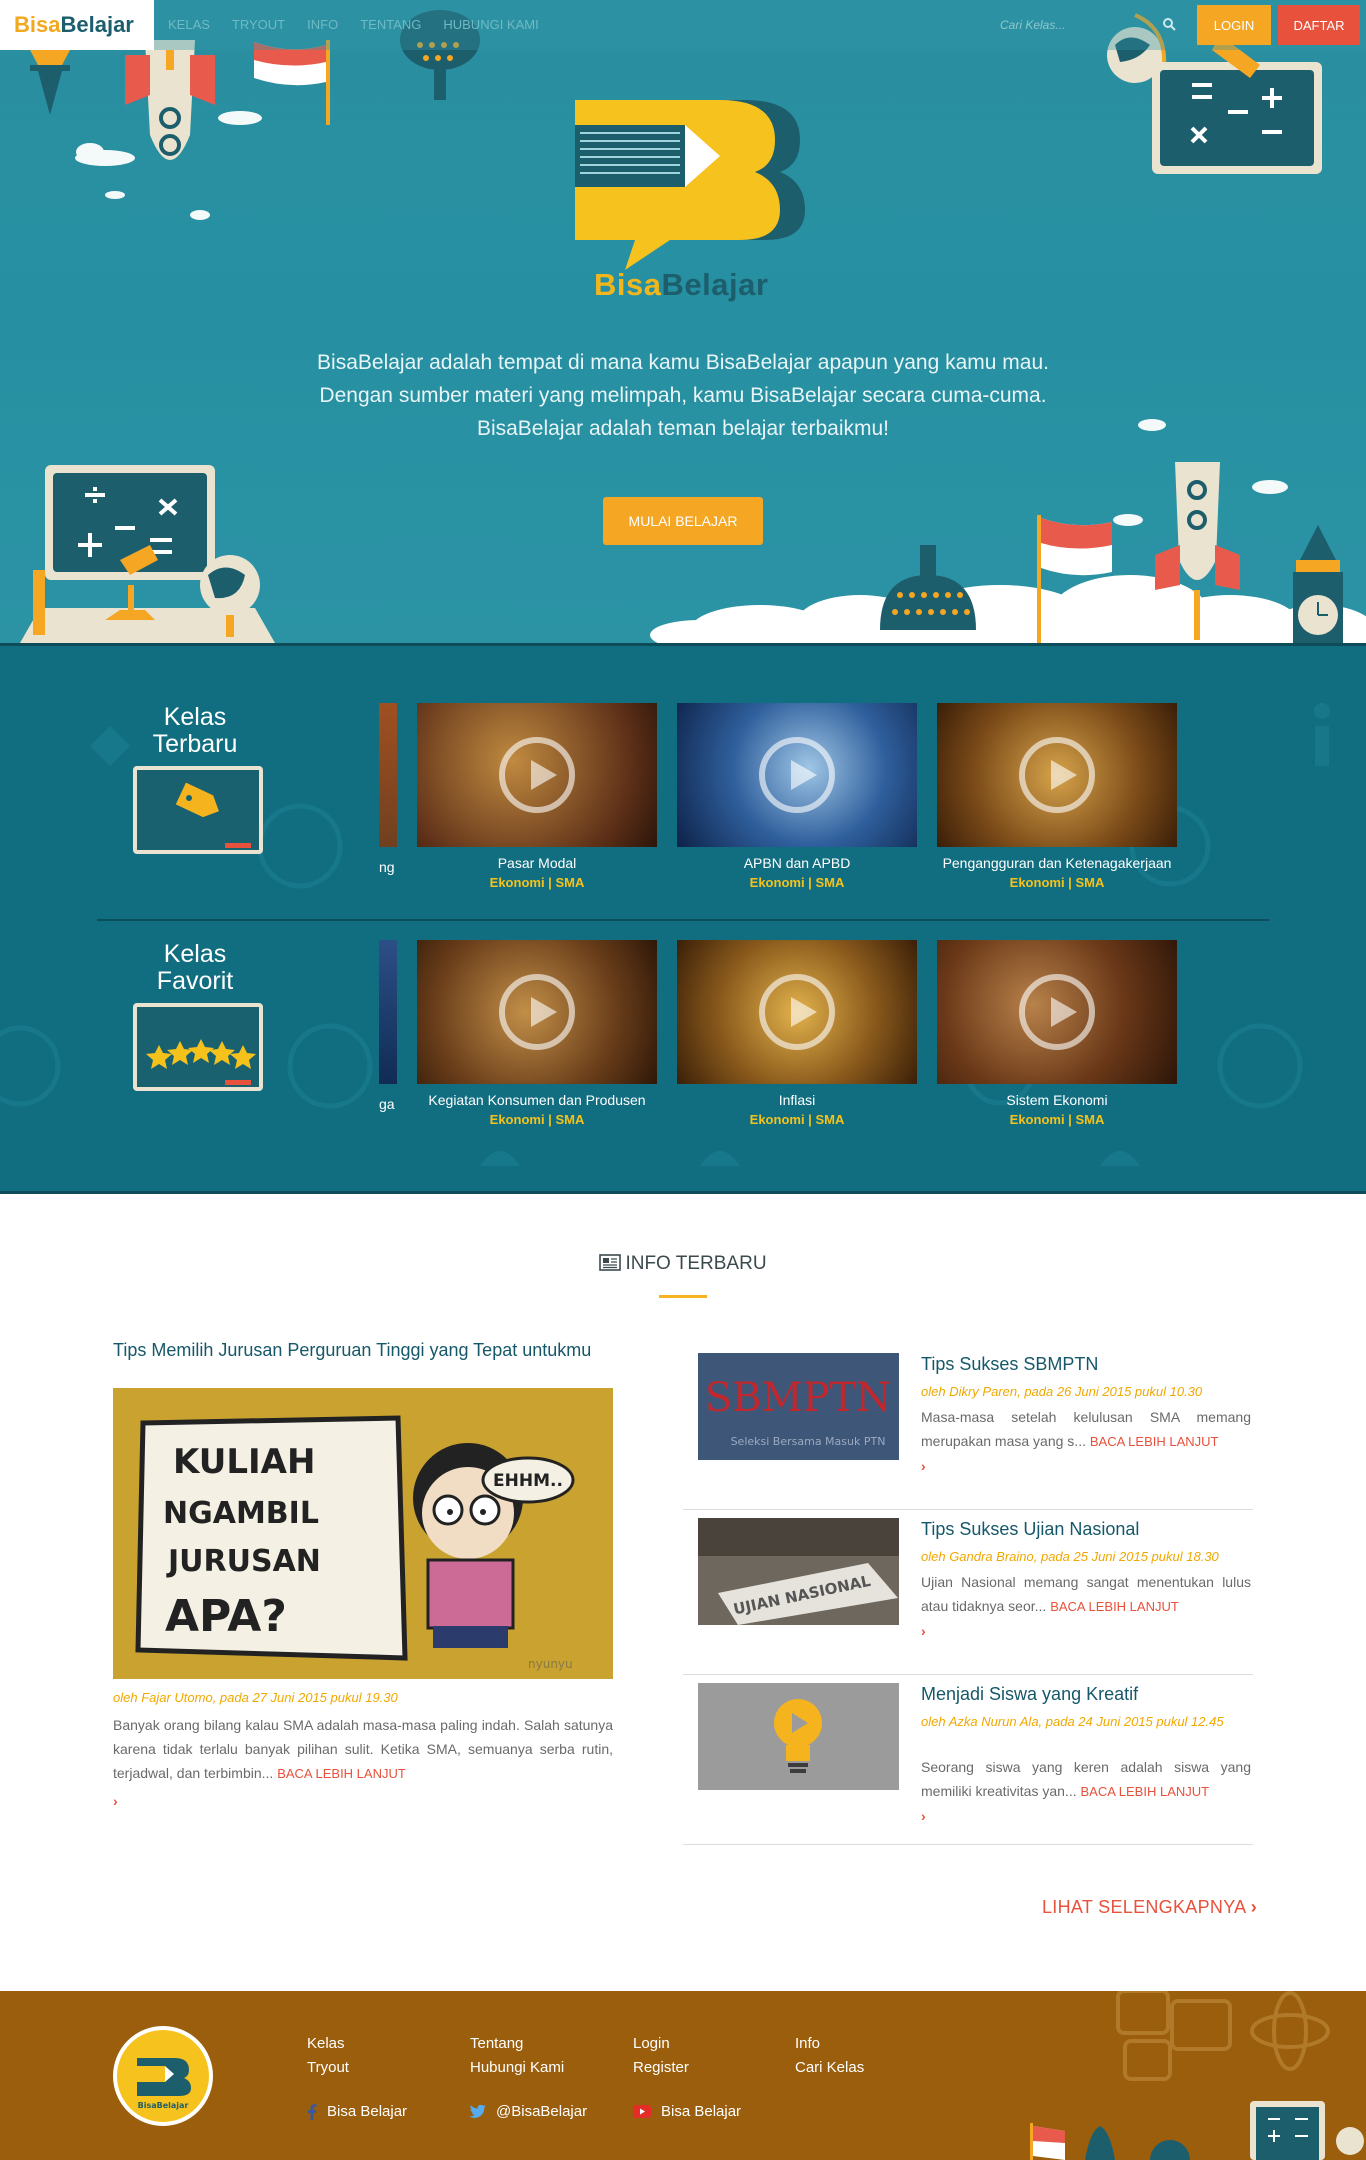 This screenshot has height=2160, width=1366. Describe the element at coordinates (195, 717) in the screenshot. I see `kelas-terbaru-line1: Kelas` at that location.